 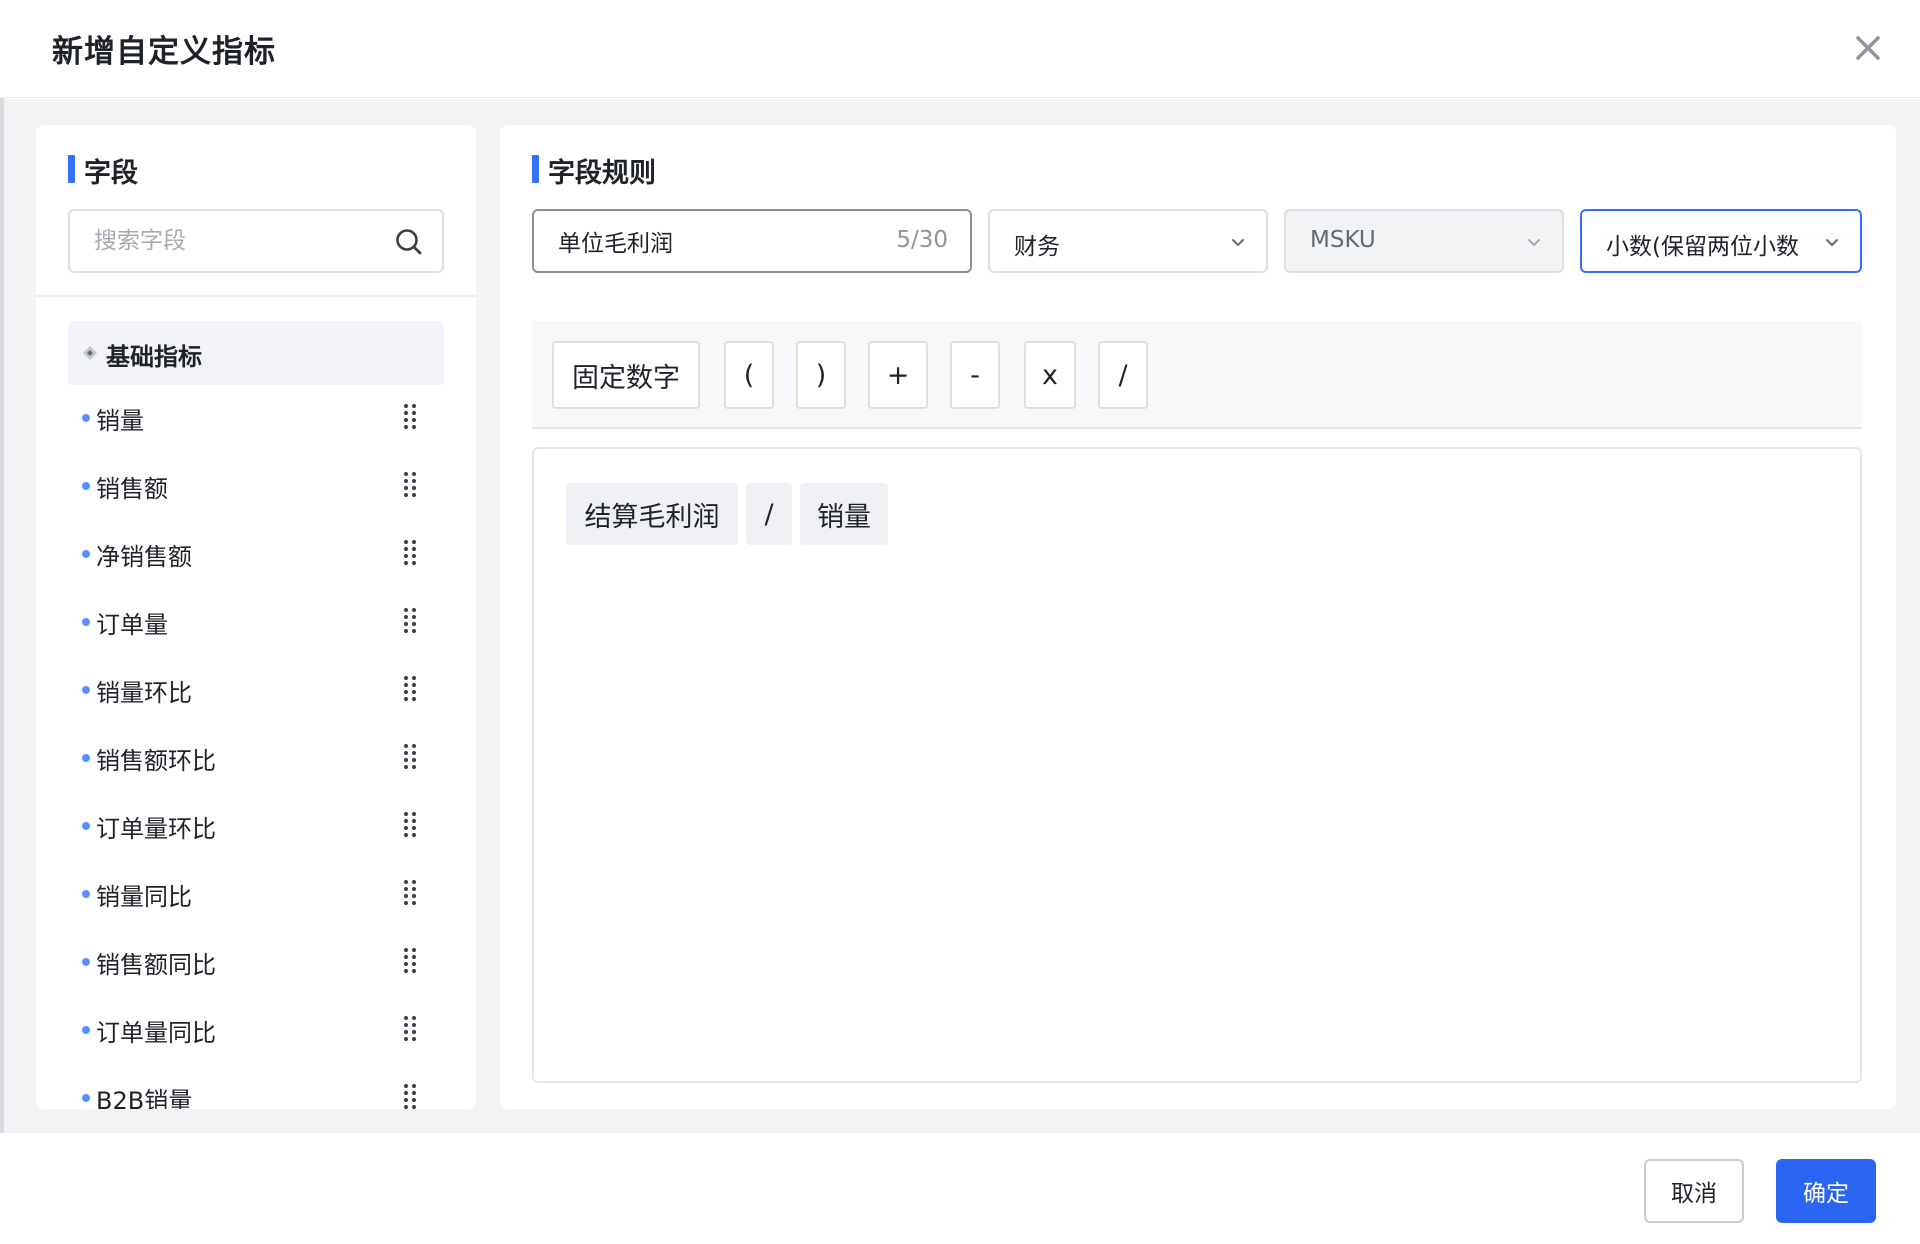 I want to click on close-icon, so click(x=1868, y=48).